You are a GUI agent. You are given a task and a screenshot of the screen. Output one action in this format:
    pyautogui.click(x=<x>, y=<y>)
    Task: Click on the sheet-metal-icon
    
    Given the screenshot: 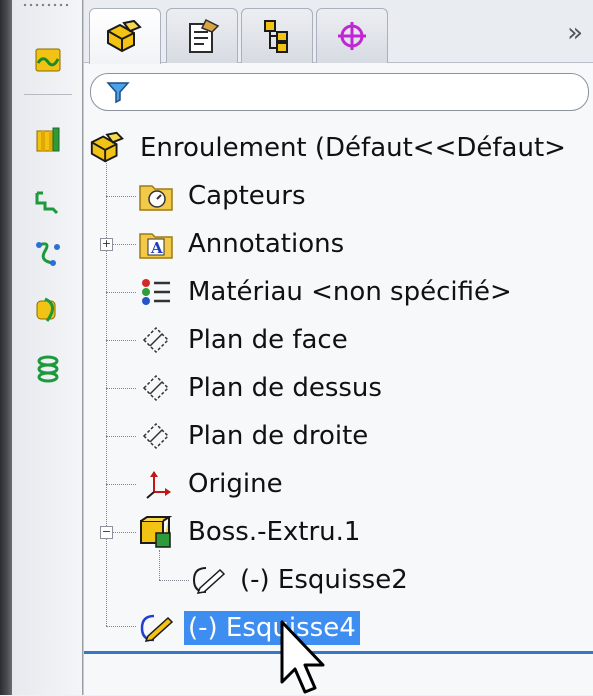 What is the action you would take?
    pyautogui.click(x=48, y=60)
    